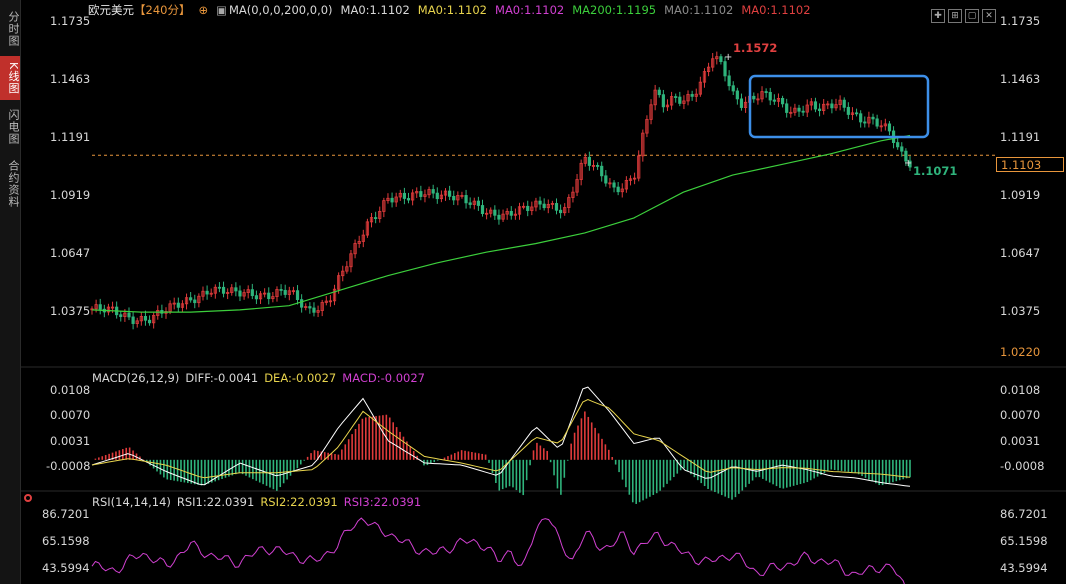 Image resolution: width=1066 pixels, height=584 pixels. I want to click on macd-axis-left-0: 0.0108, so click(70, 390).